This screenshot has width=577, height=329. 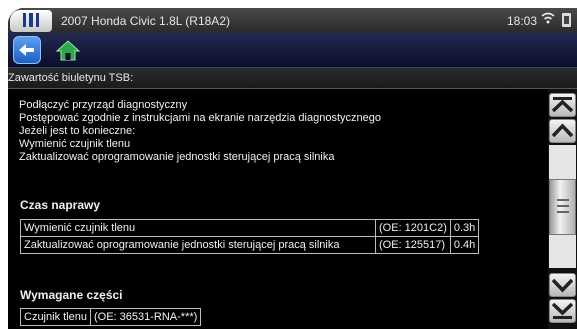 I want to click on scroll-up-button, so click(x=562, y=131).